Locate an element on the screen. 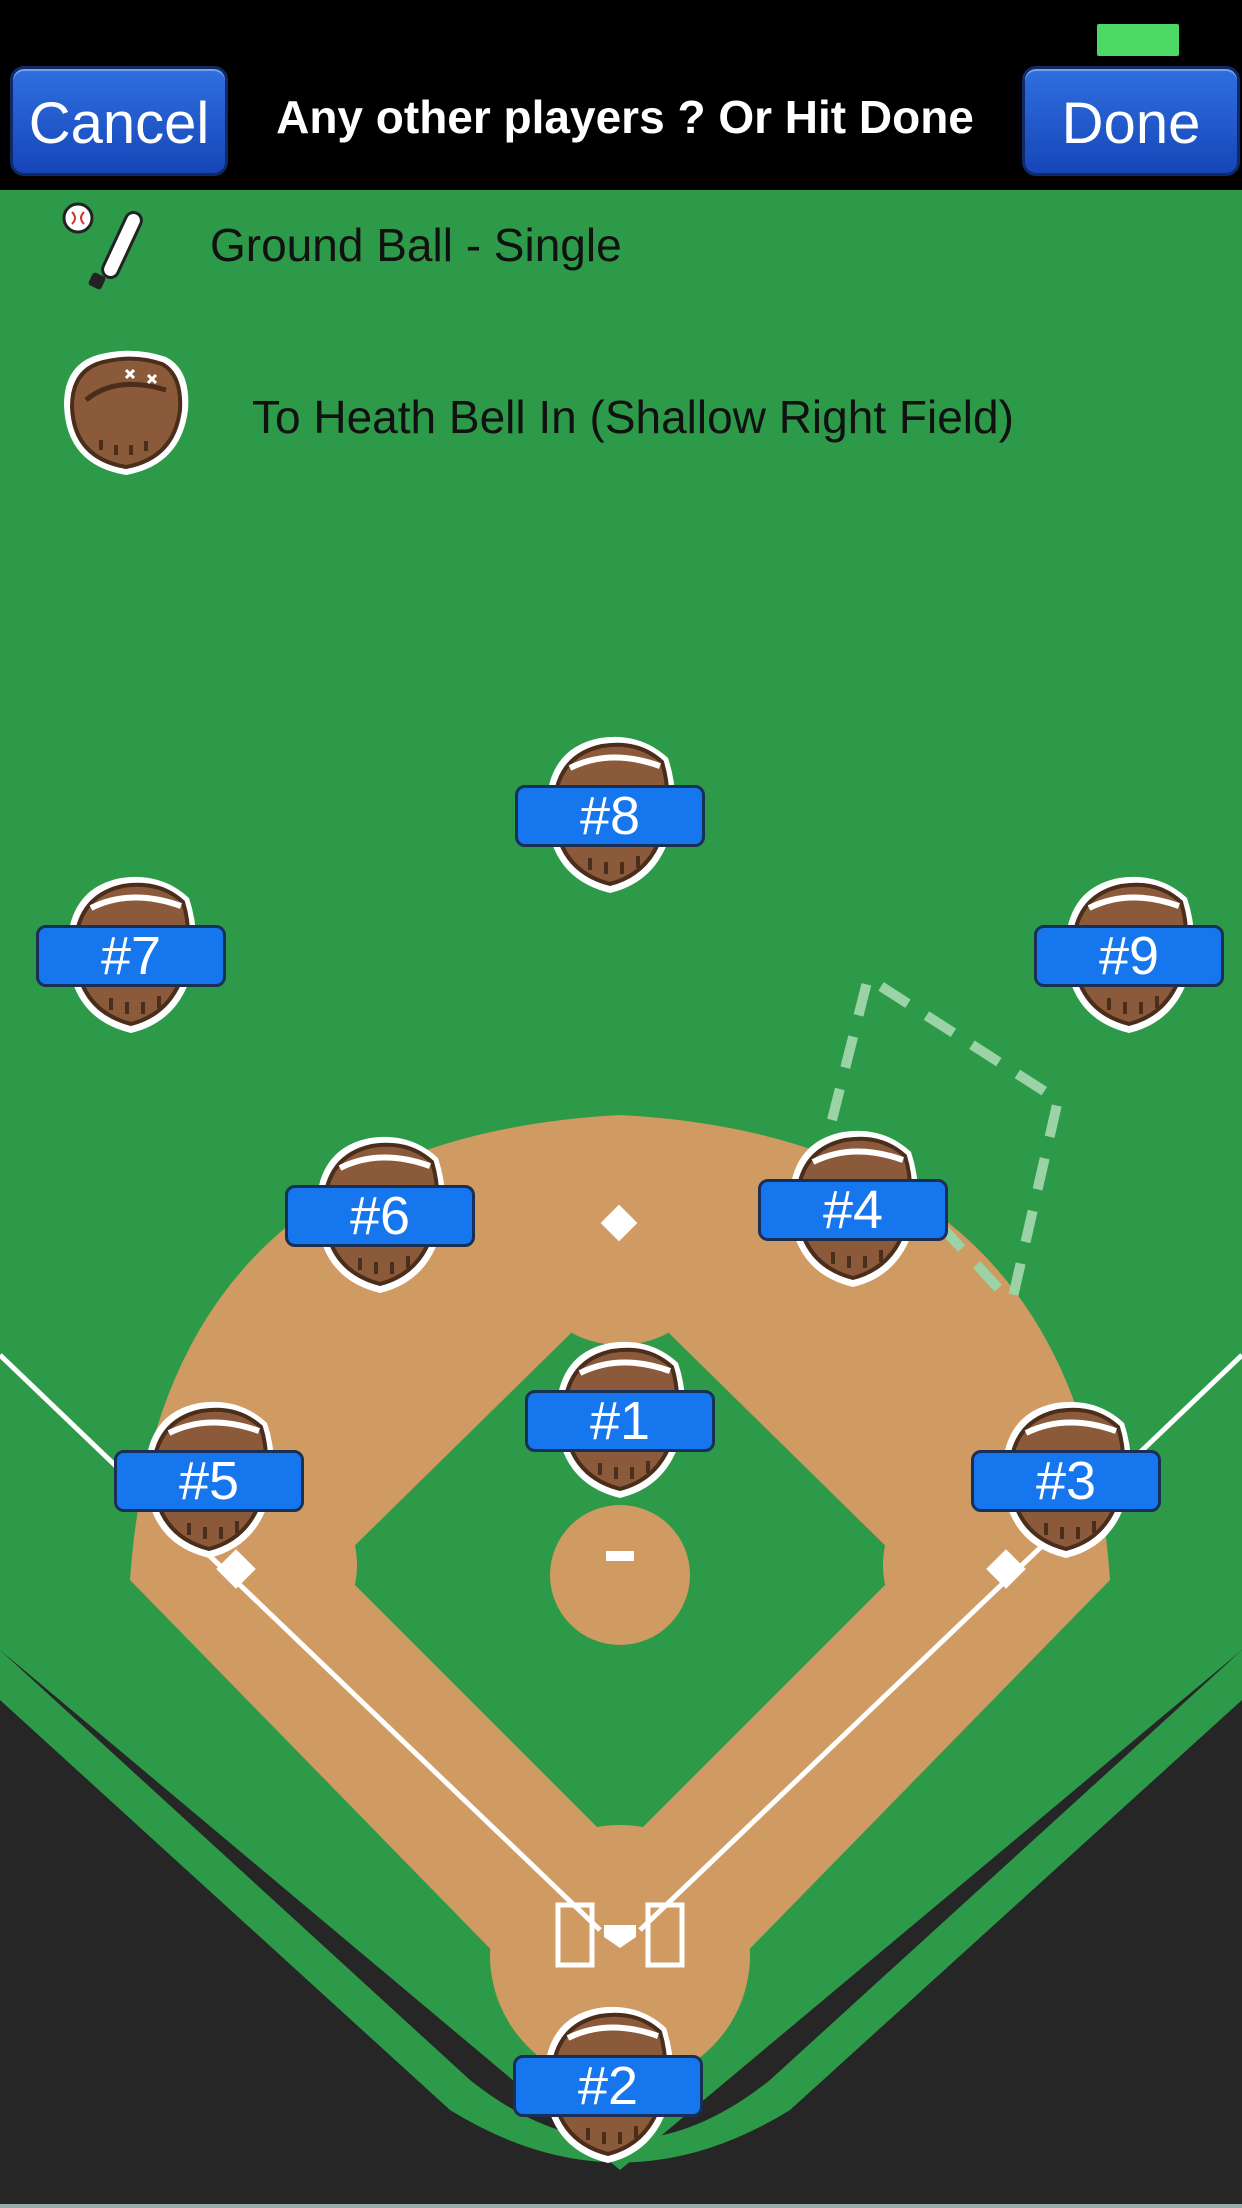  pitchers-rubber is located at coordinates (620, 1556).